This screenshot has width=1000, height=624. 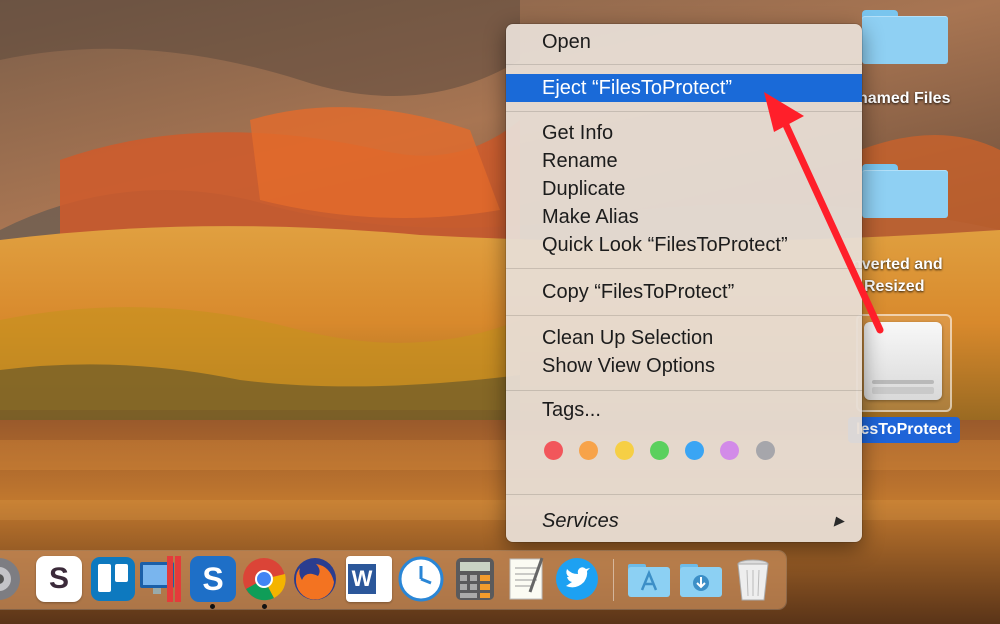 I want to click on word-icon-letter: W, so click(x=362, y=579).